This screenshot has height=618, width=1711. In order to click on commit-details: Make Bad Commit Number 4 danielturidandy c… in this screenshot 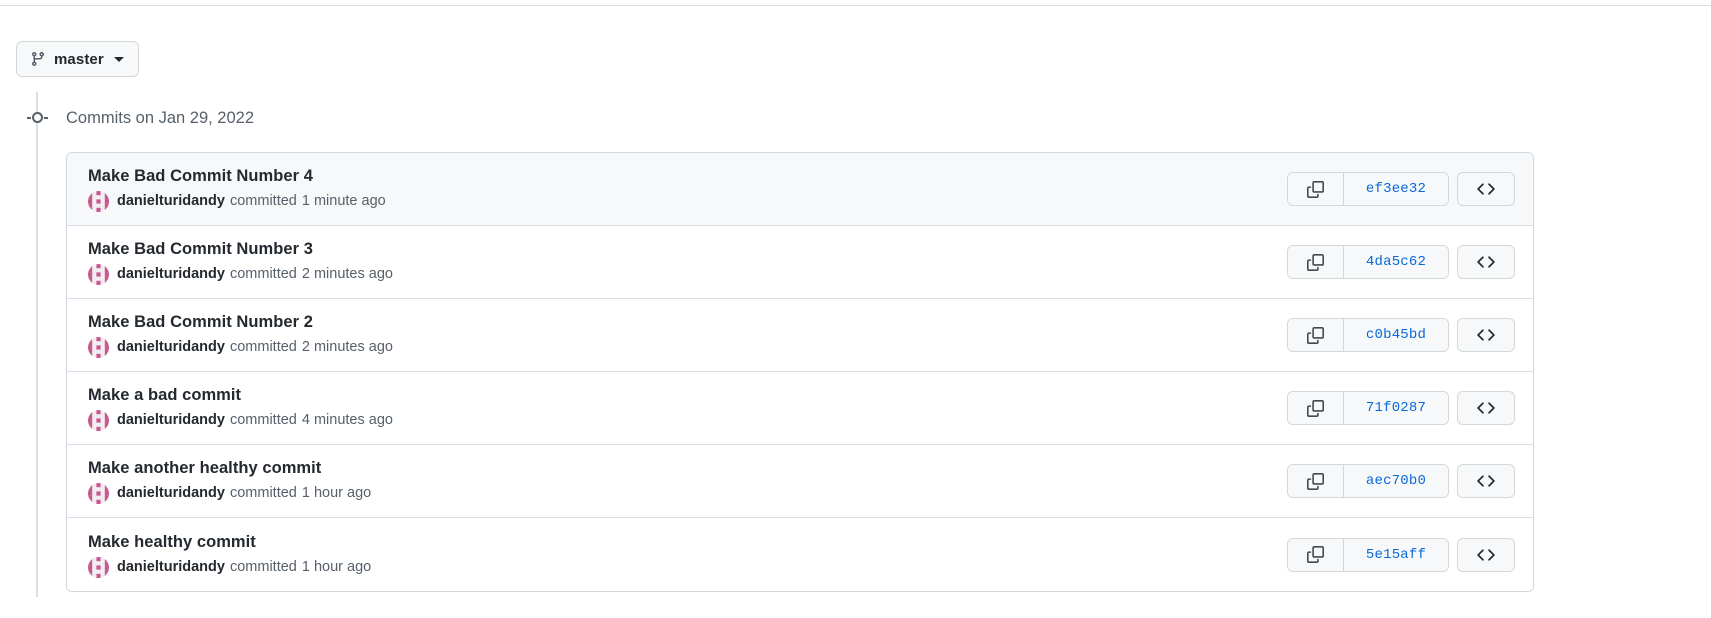, I will do `click(679, 189)`.